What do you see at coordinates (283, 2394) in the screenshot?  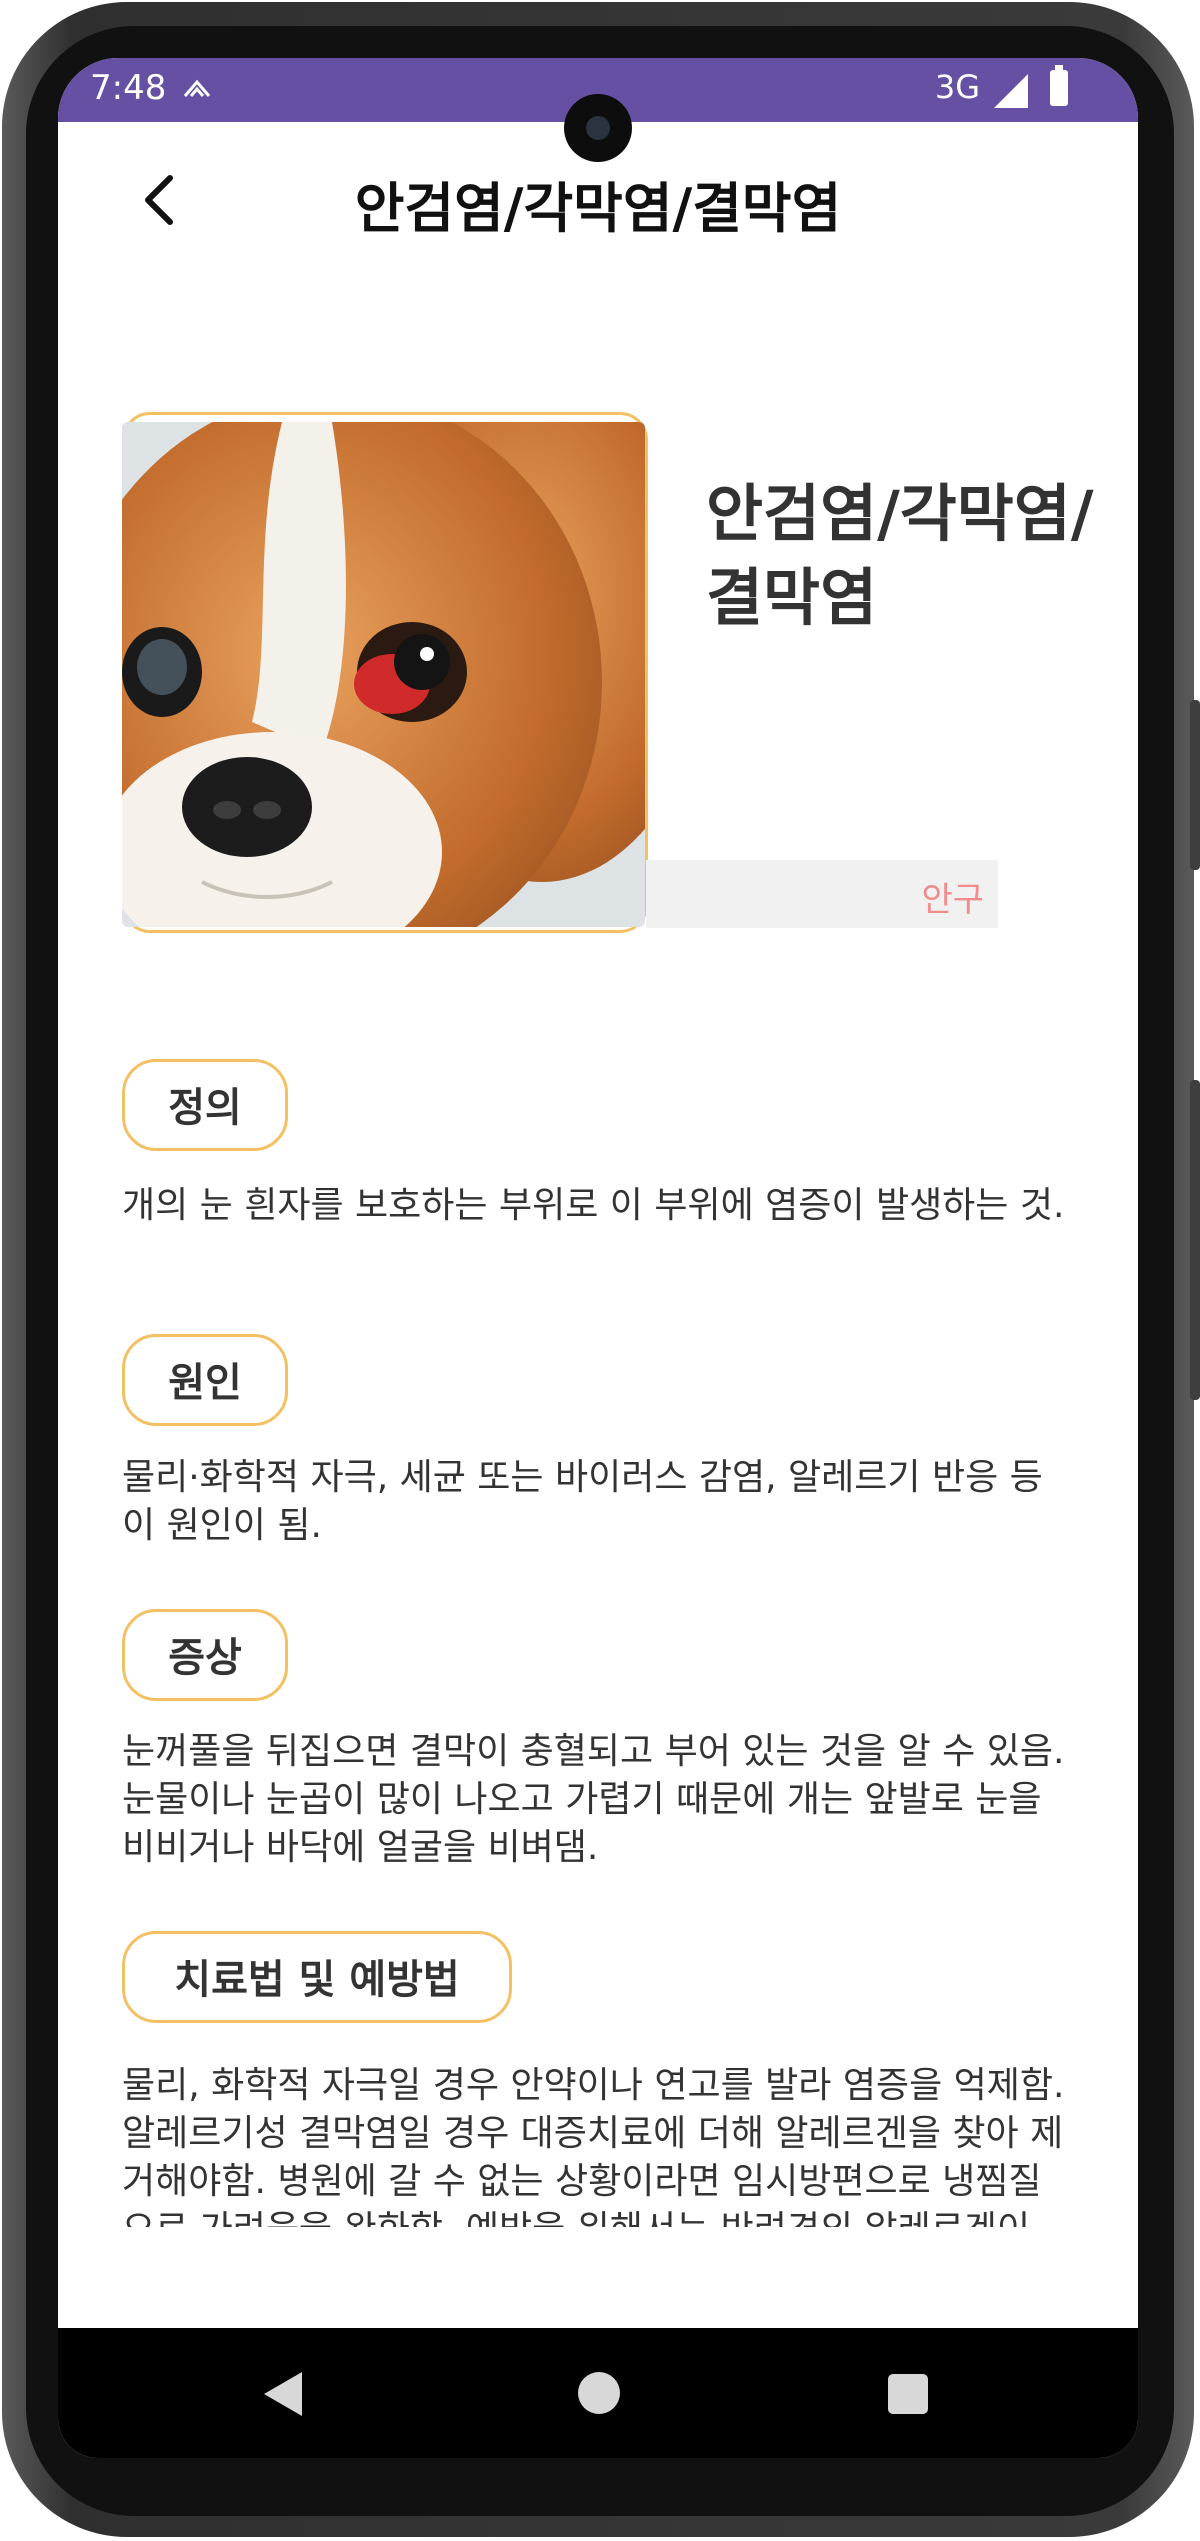 I see `nav-back-icon` at bounding box center [283, 2394].